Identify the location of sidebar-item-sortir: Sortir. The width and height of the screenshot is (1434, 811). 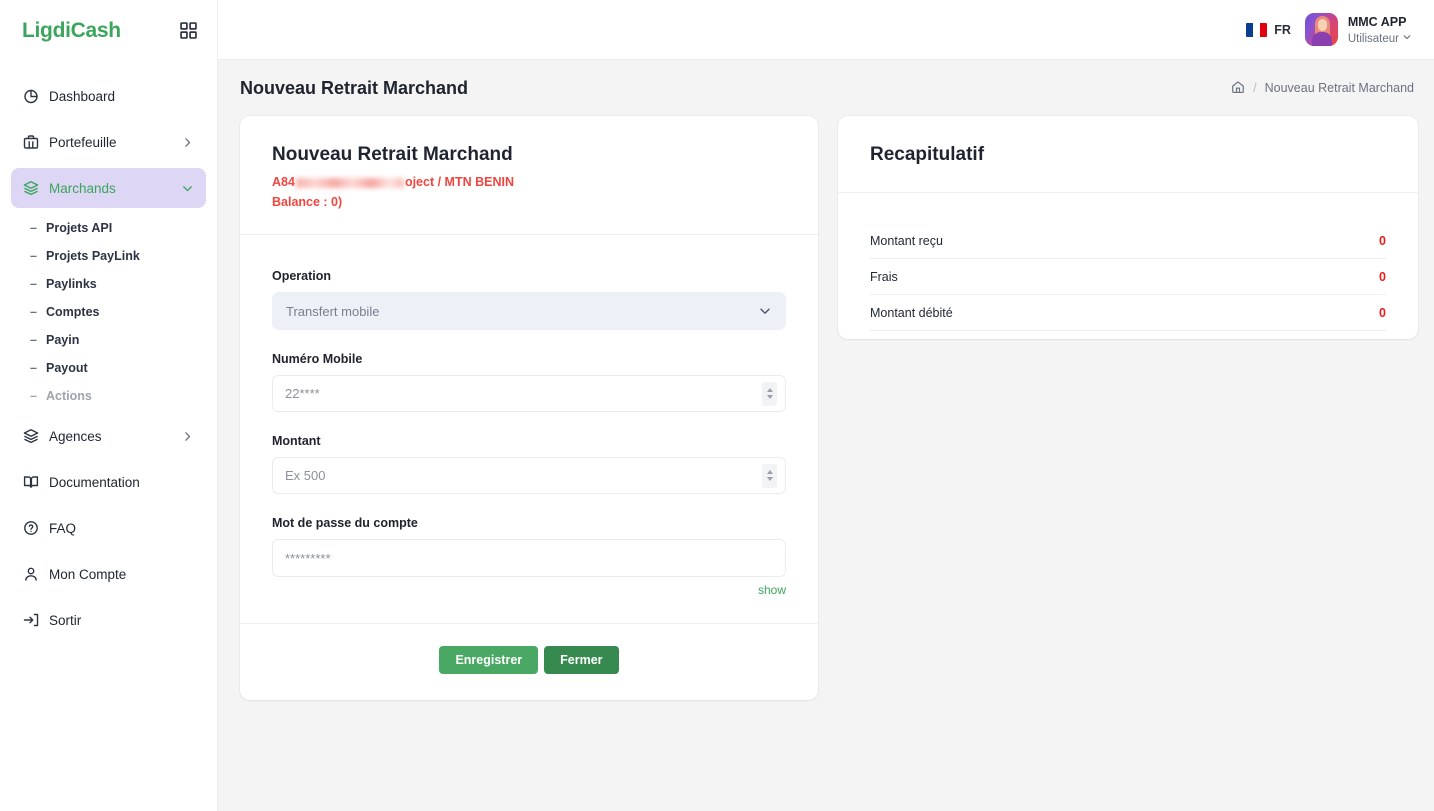
(108, 620).